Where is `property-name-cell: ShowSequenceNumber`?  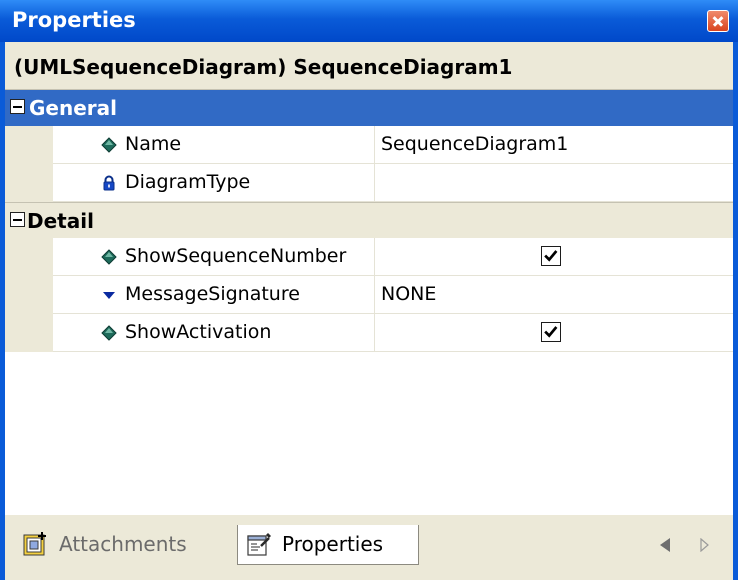 property-name-cell: ShowSequenceNumber is located at coordinates (214, 257).